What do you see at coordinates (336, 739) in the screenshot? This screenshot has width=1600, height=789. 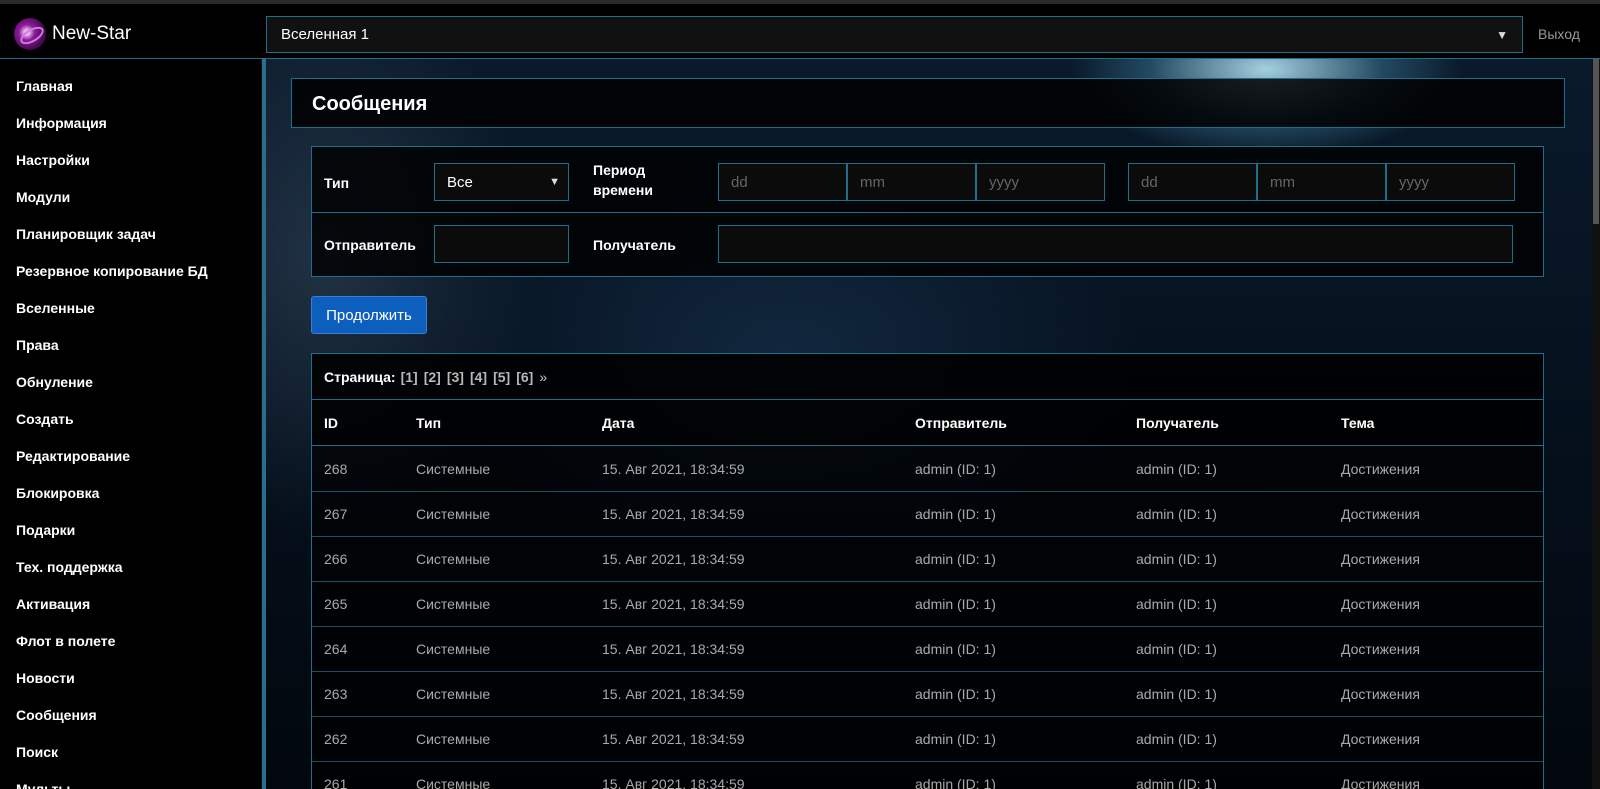 I see `cell-id: 262` at bounding box center [336, 739].